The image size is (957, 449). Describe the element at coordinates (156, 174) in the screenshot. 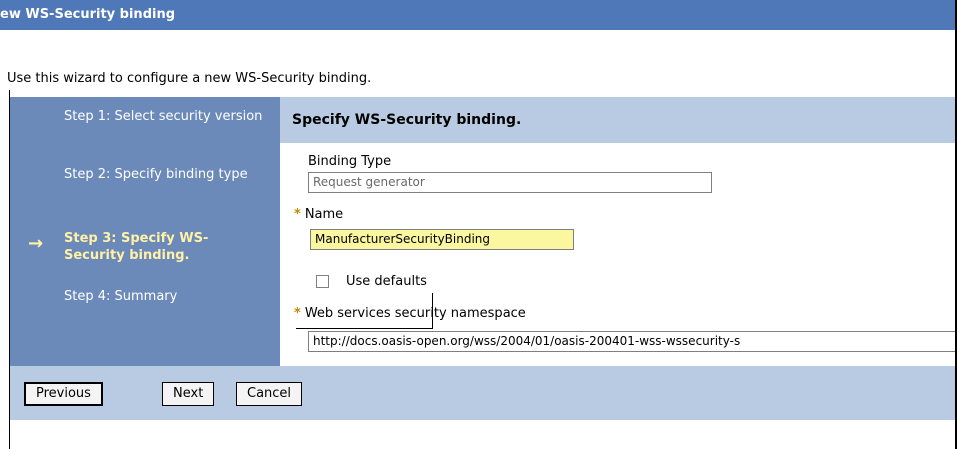

I see `step-2: Step 2: Specify binding type` at that location.